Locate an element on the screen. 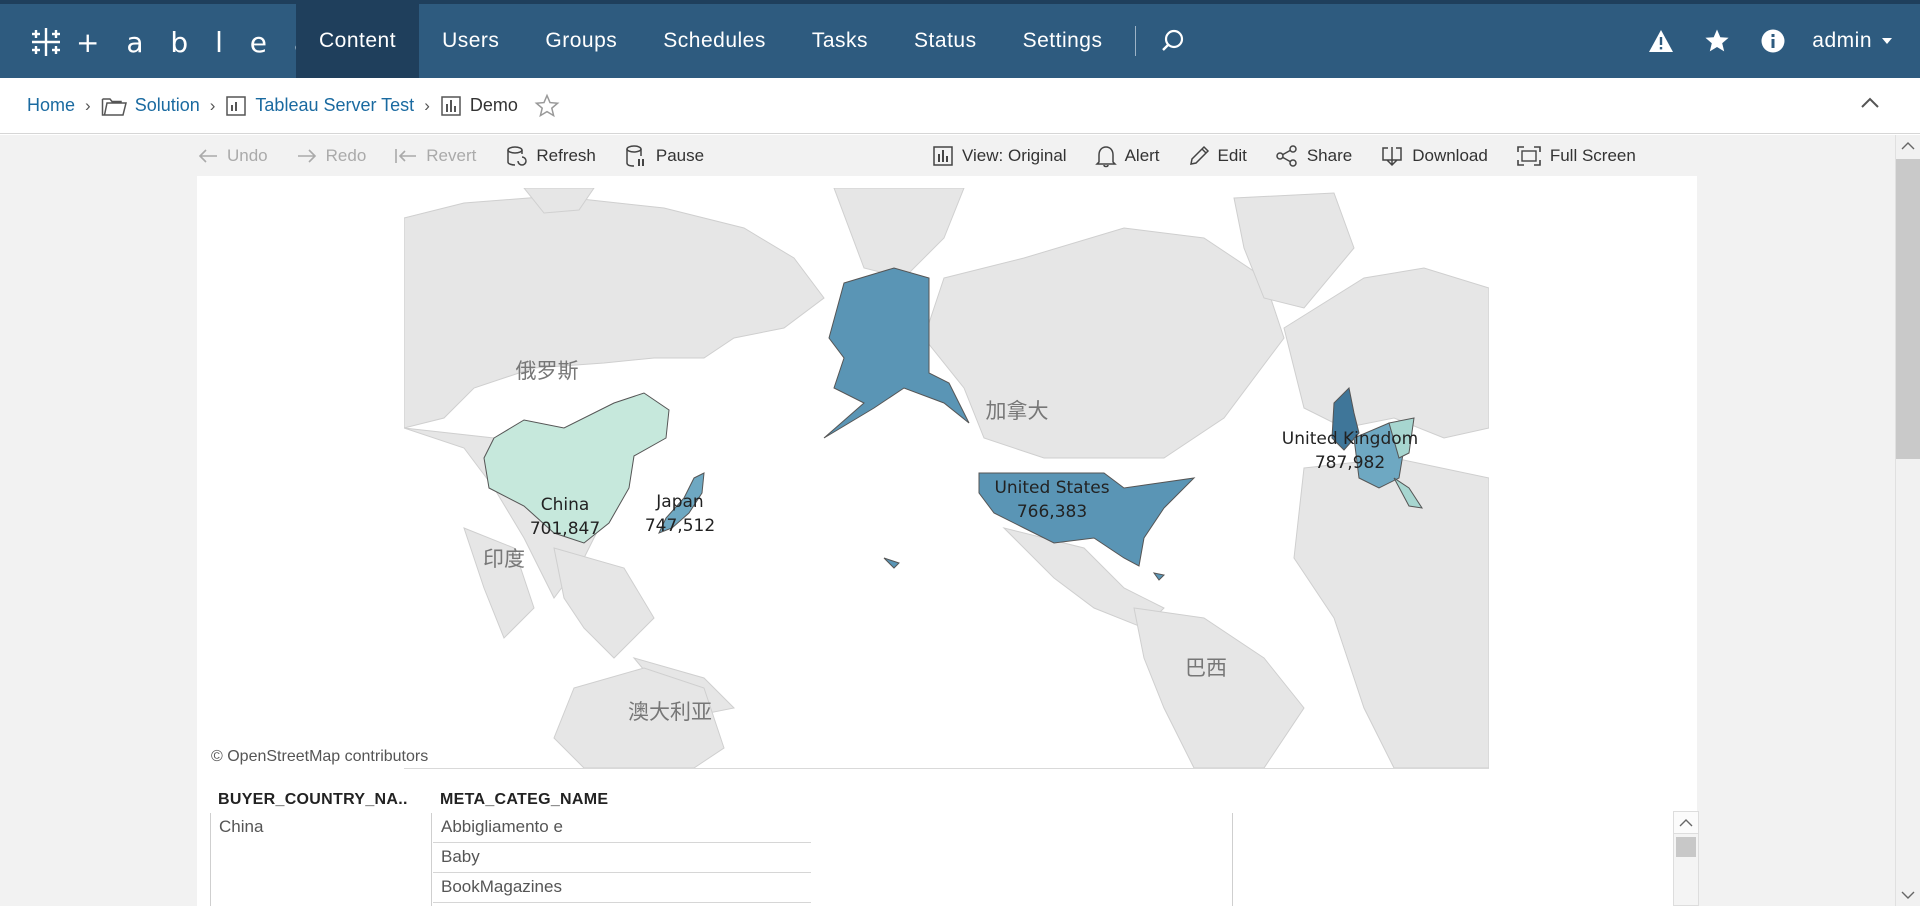  tableau-mark-icon is located at coordinates (46, 42).